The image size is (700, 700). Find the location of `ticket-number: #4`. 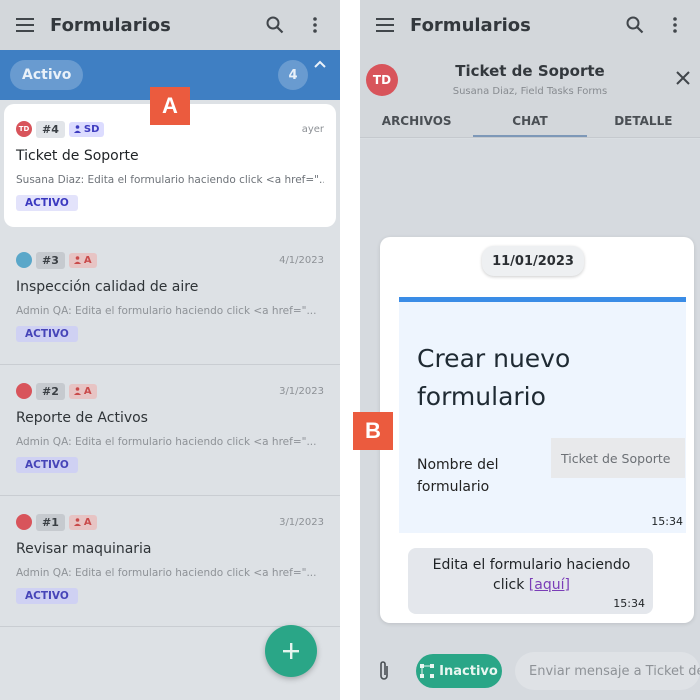

ticket-number: #4 is located at coordinates (50, 129).